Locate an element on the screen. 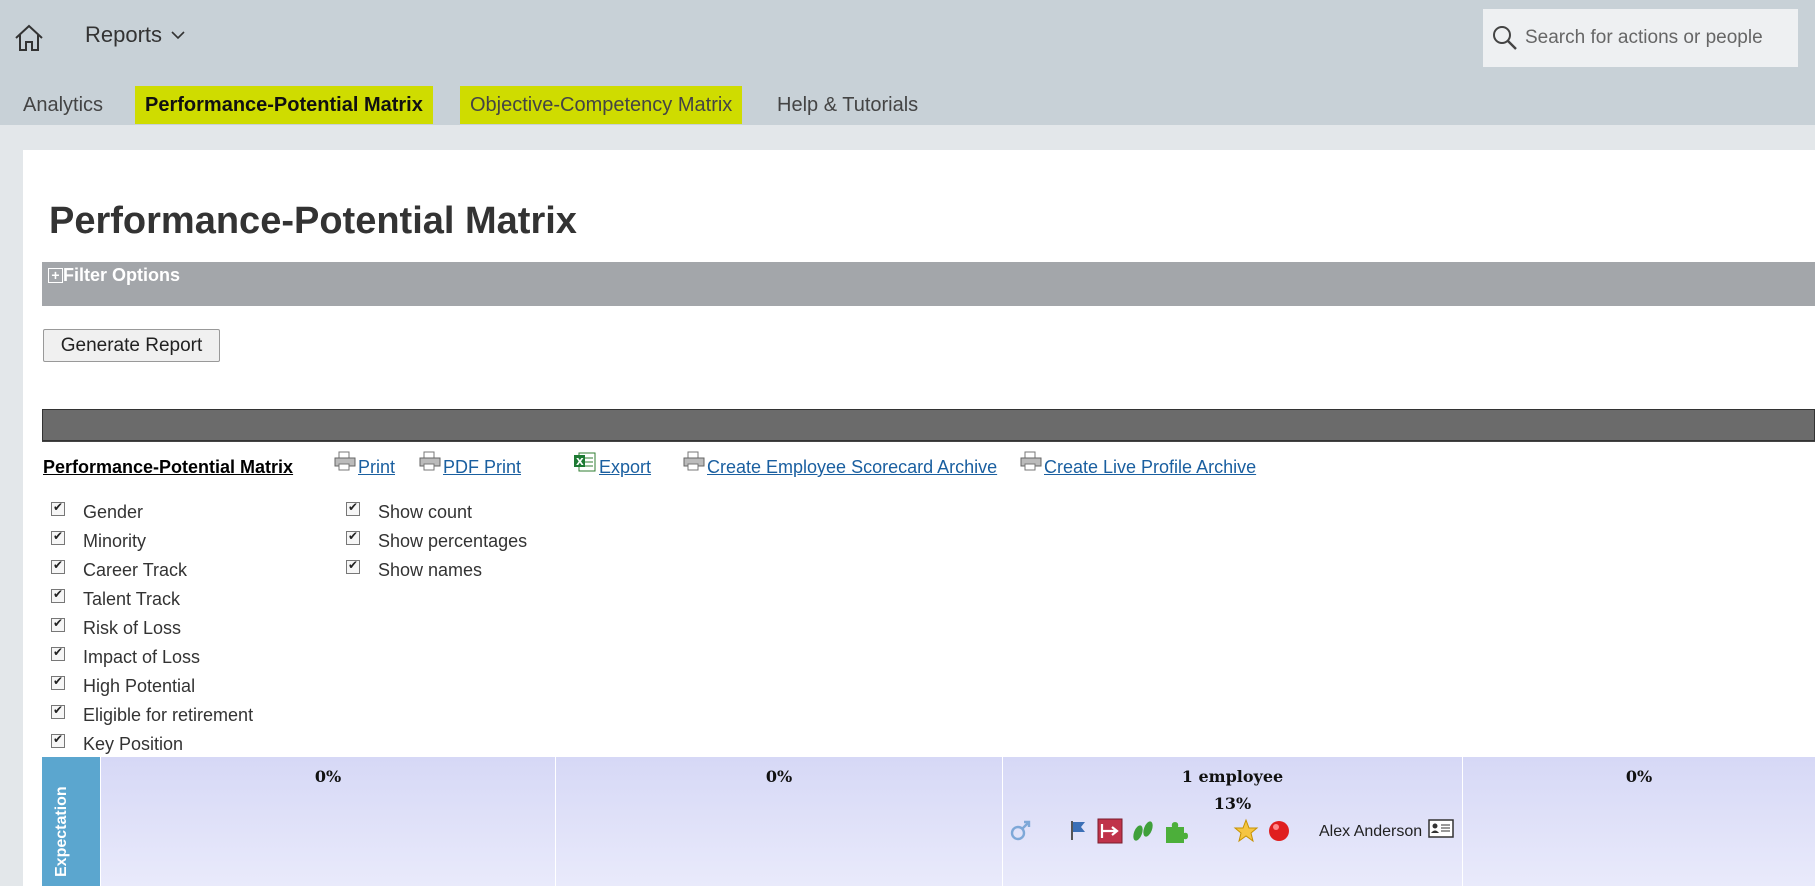 Image resolution: width=1815 pixels, height=886 pixels. cell-percentage: 13% is located at coordinates (1232, 803).